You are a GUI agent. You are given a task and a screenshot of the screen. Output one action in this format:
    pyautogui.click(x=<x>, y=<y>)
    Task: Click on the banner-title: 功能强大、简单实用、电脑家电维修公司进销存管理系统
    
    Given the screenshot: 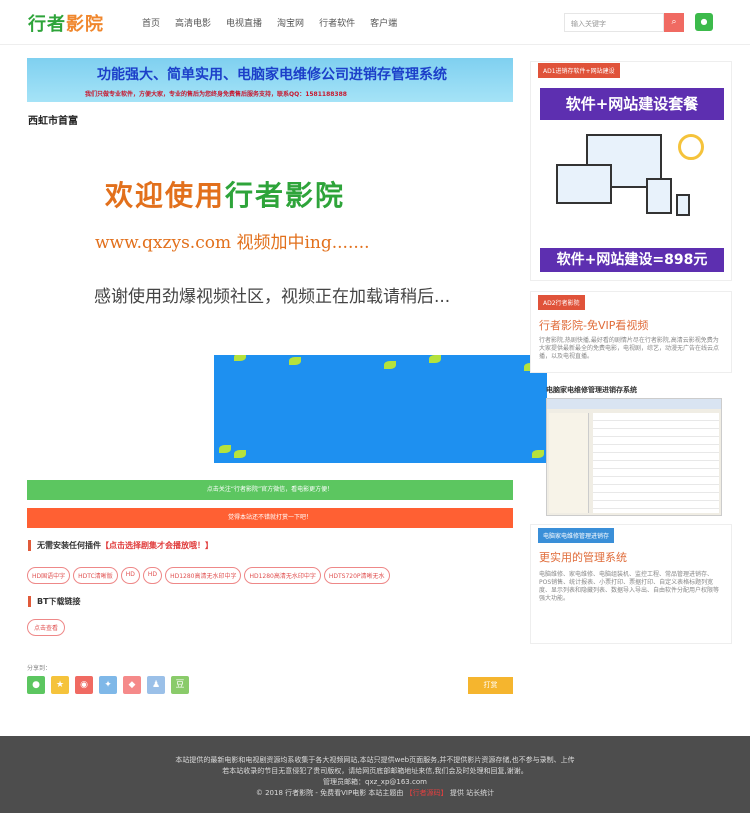 What is the action you would take?
    pyautogui.click(x=272, y=75)
    